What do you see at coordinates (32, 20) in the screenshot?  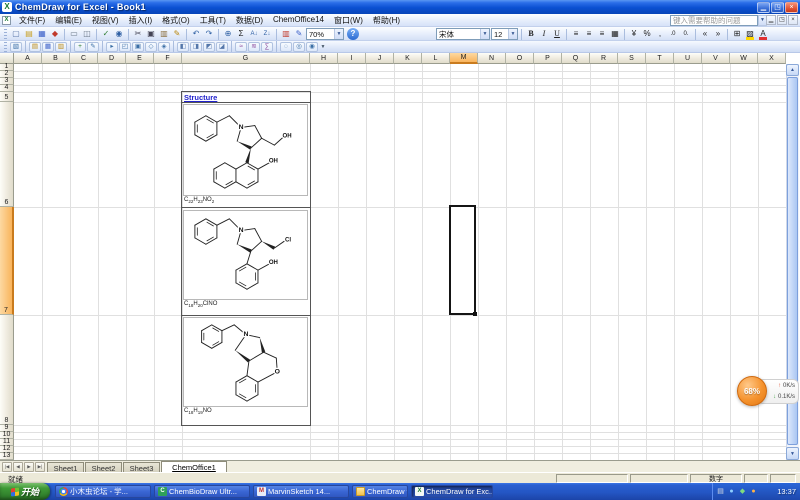 I see `menu-file: 文件(F)` at bounding box center [32, 20].